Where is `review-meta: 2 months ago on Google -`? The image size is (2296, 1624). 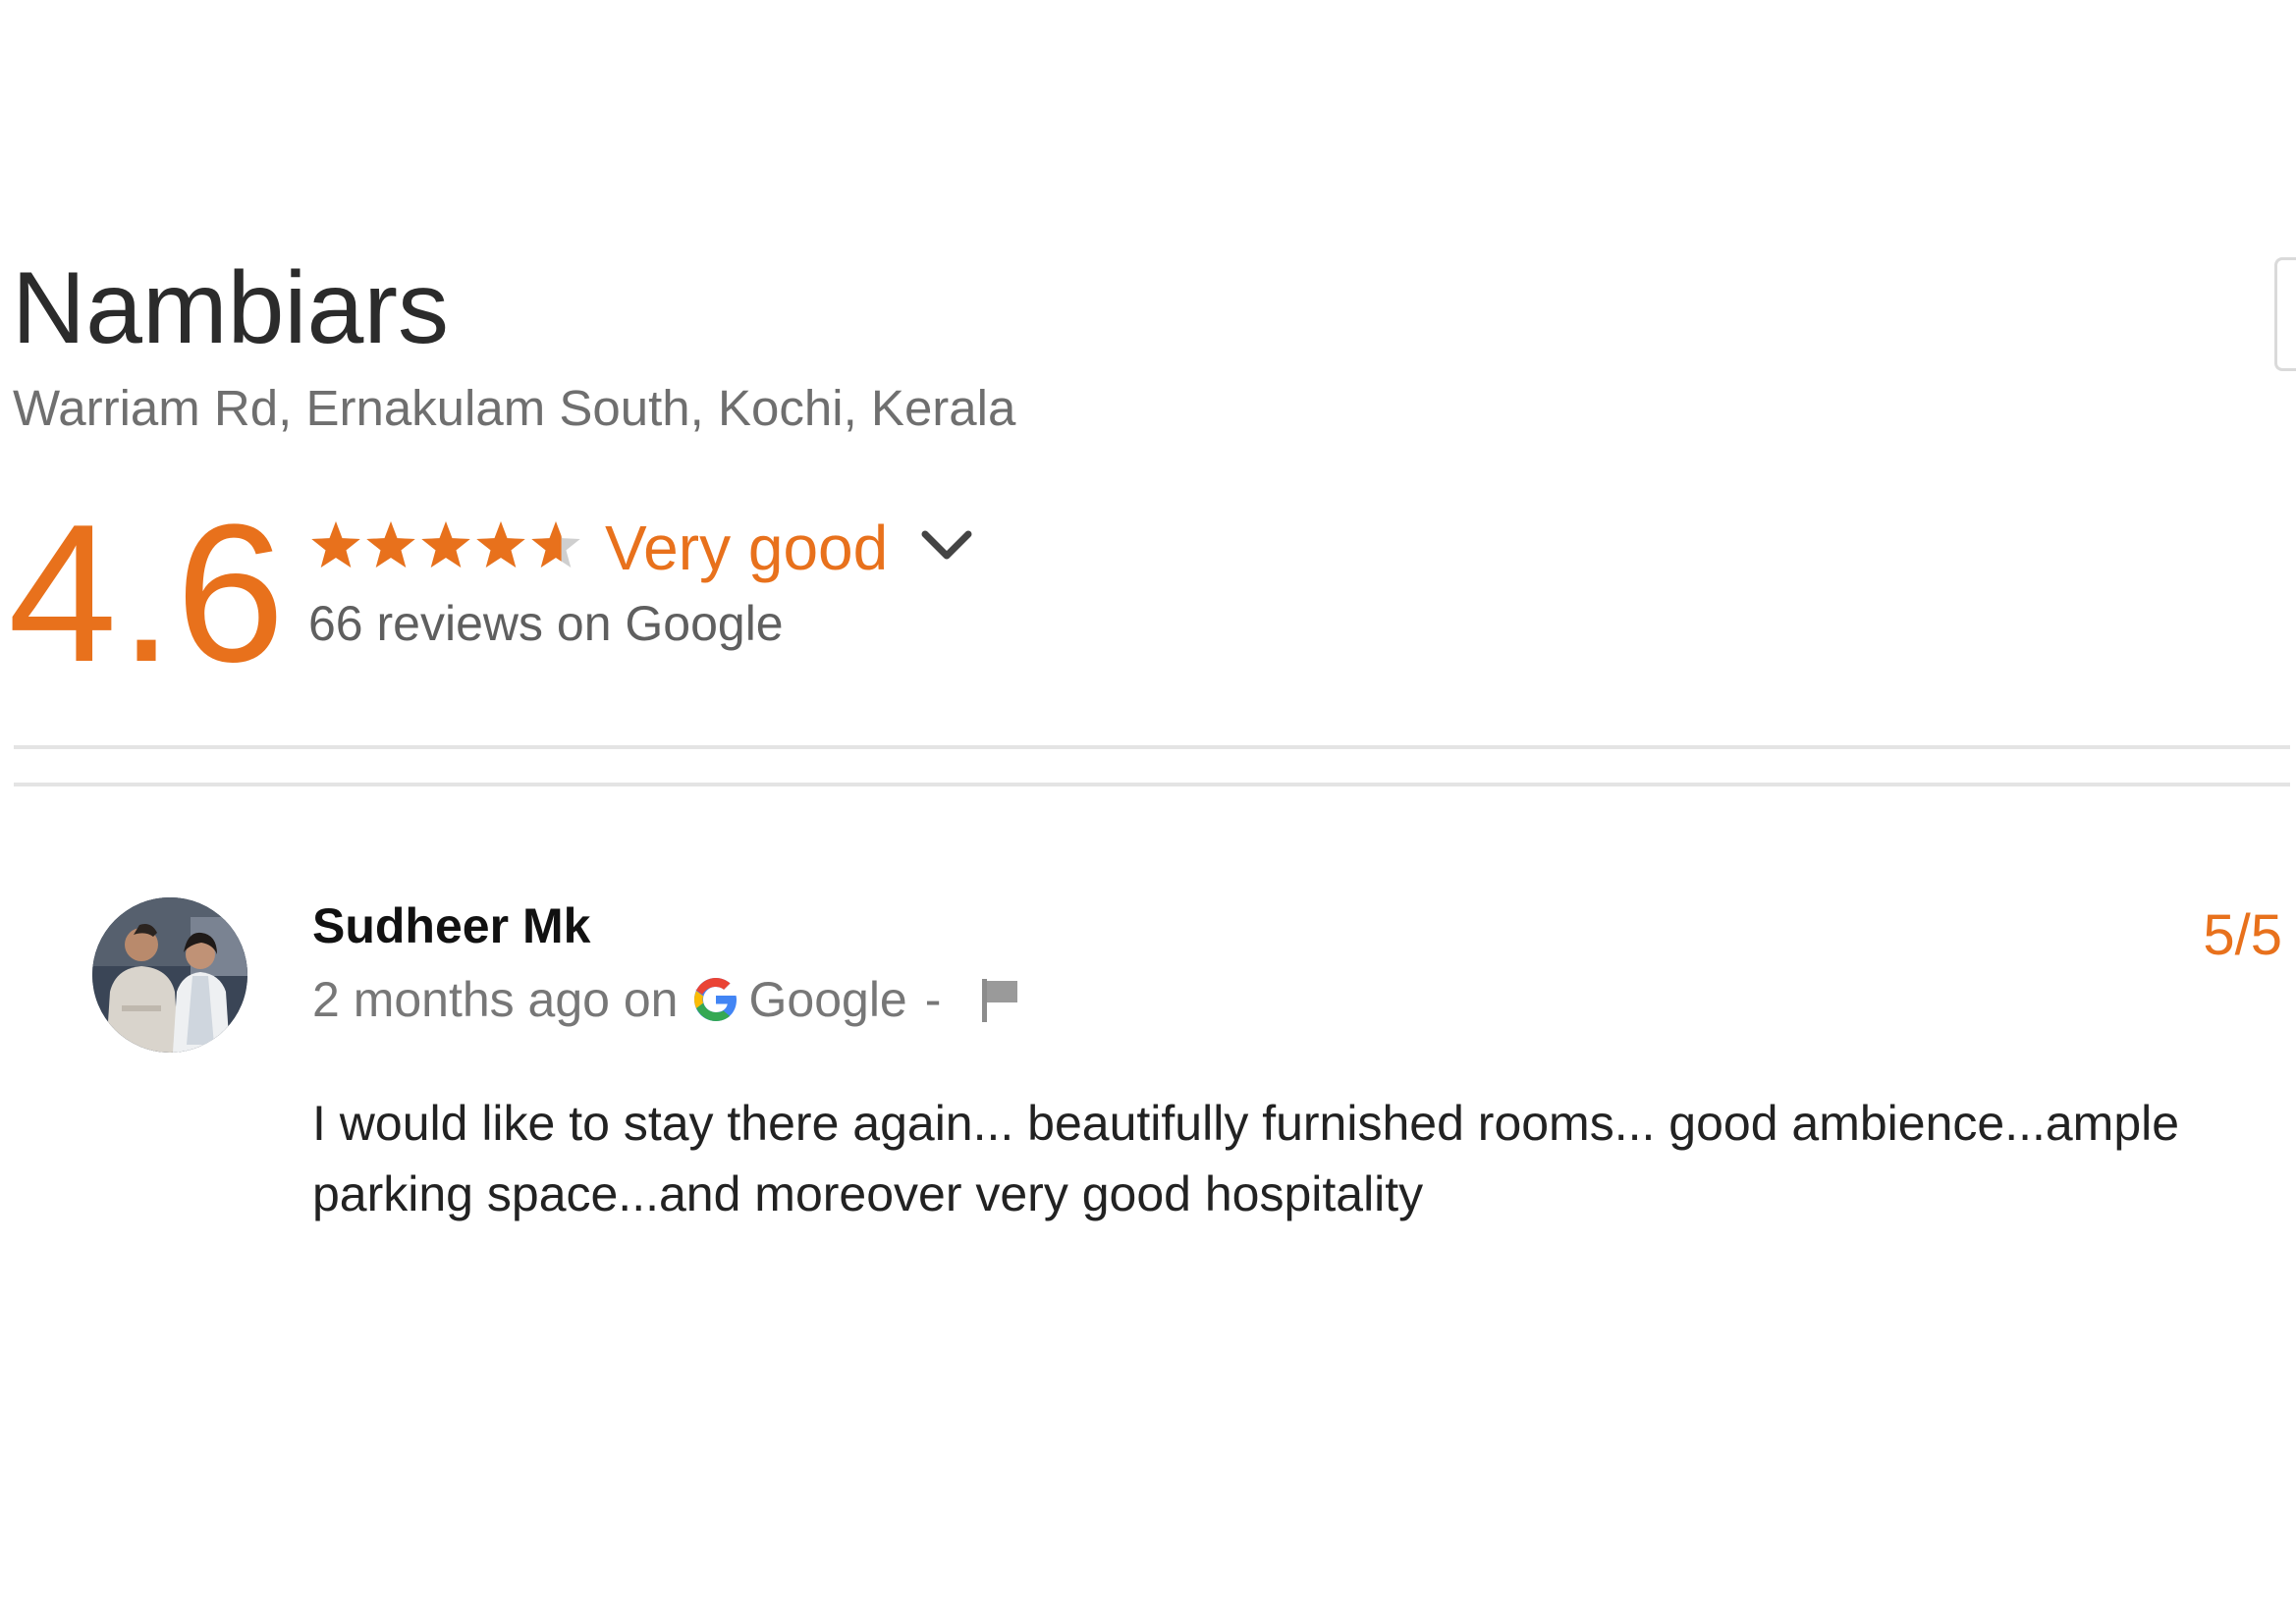 review-meta: 2 months ago on Google - is located at coordinates (667, 999).